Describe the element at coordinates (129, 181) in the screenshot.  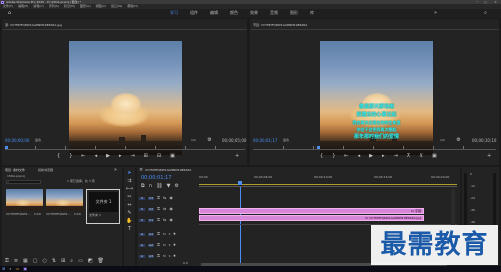
I see `track-select-tool-icon: ⇉` at that location.